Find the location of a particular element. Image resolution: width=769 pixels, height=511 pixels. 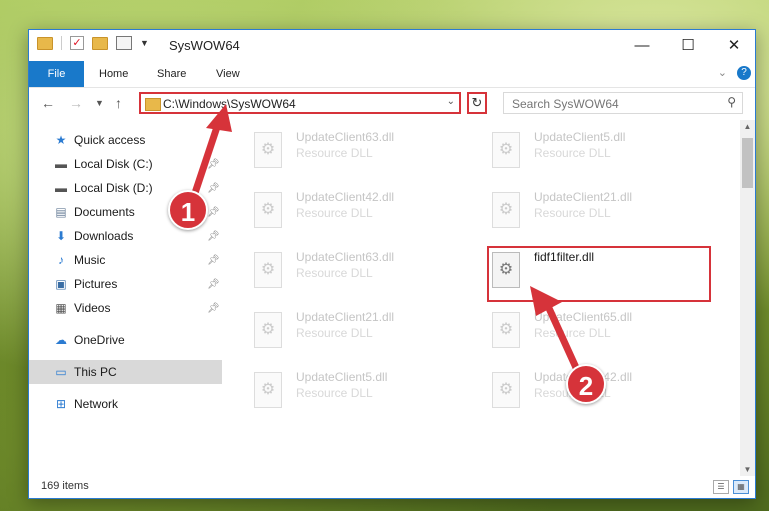

item-count: 169 items is located at coordinates (65, 486).